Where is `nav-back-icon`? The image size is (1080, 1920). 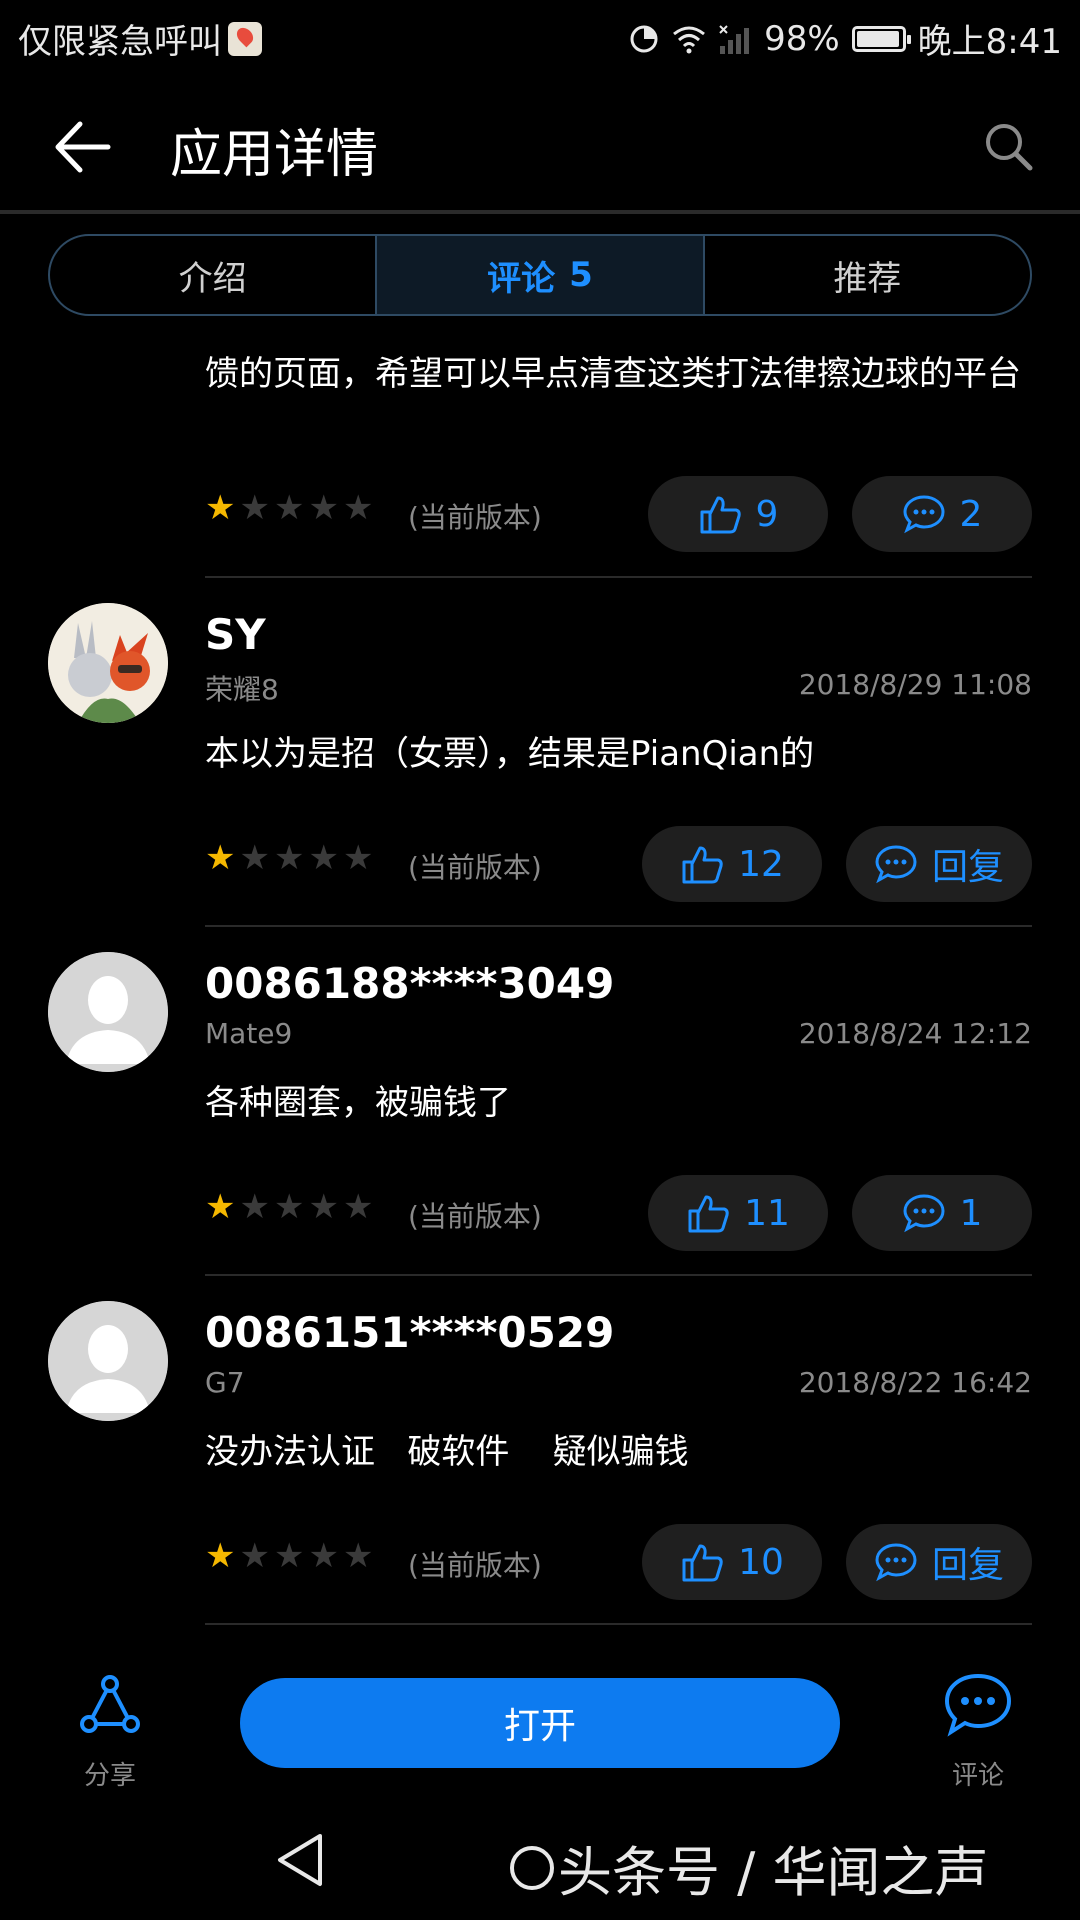 nav-back-icon is located at coordinates (300, 1860).